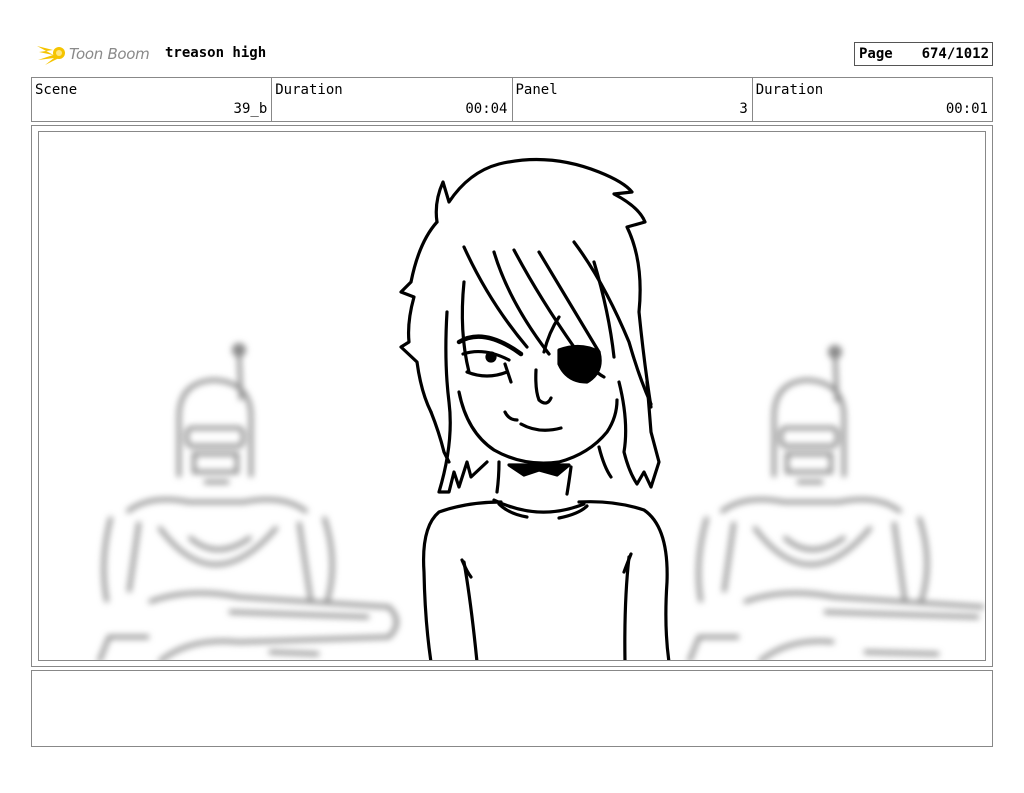 The image size is (1024, 793). I want to click on scene-label: Scene, so click(56, 90).